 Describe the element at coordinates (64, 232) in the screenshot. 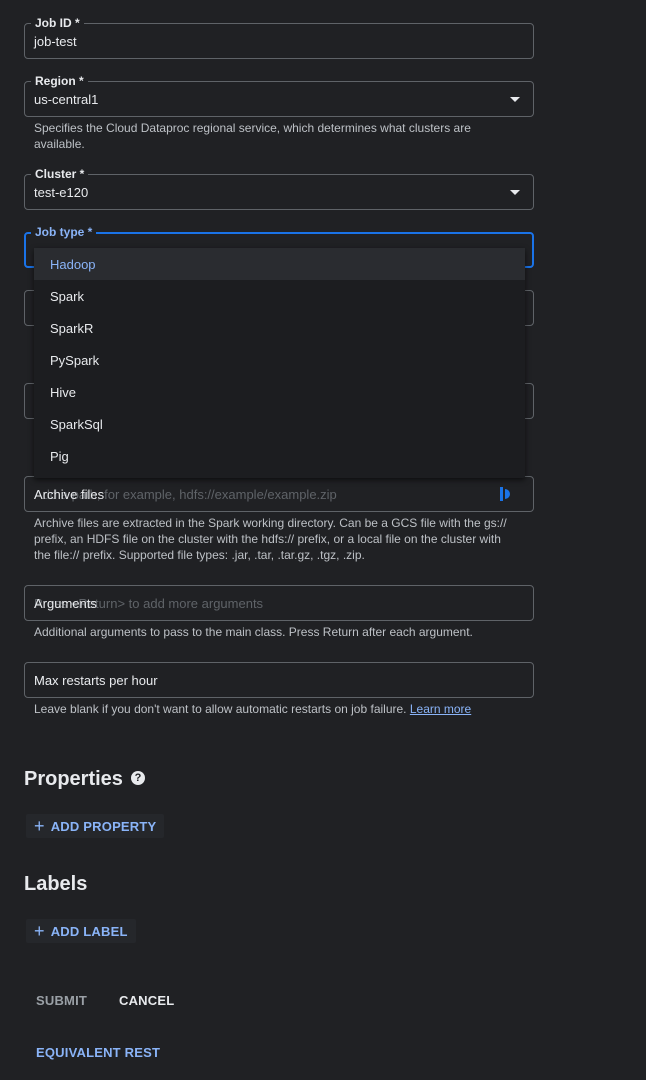

I see `job-type-label: Job type *` at that location.